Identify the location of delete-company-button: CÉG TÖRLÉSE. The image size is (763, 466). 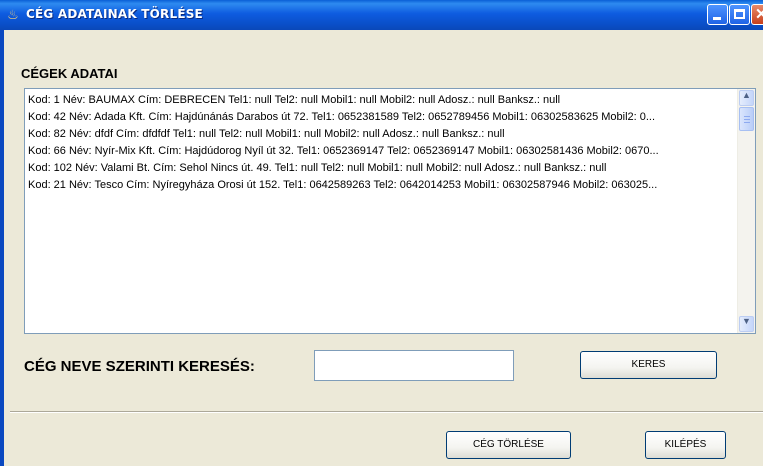
(508, 445).